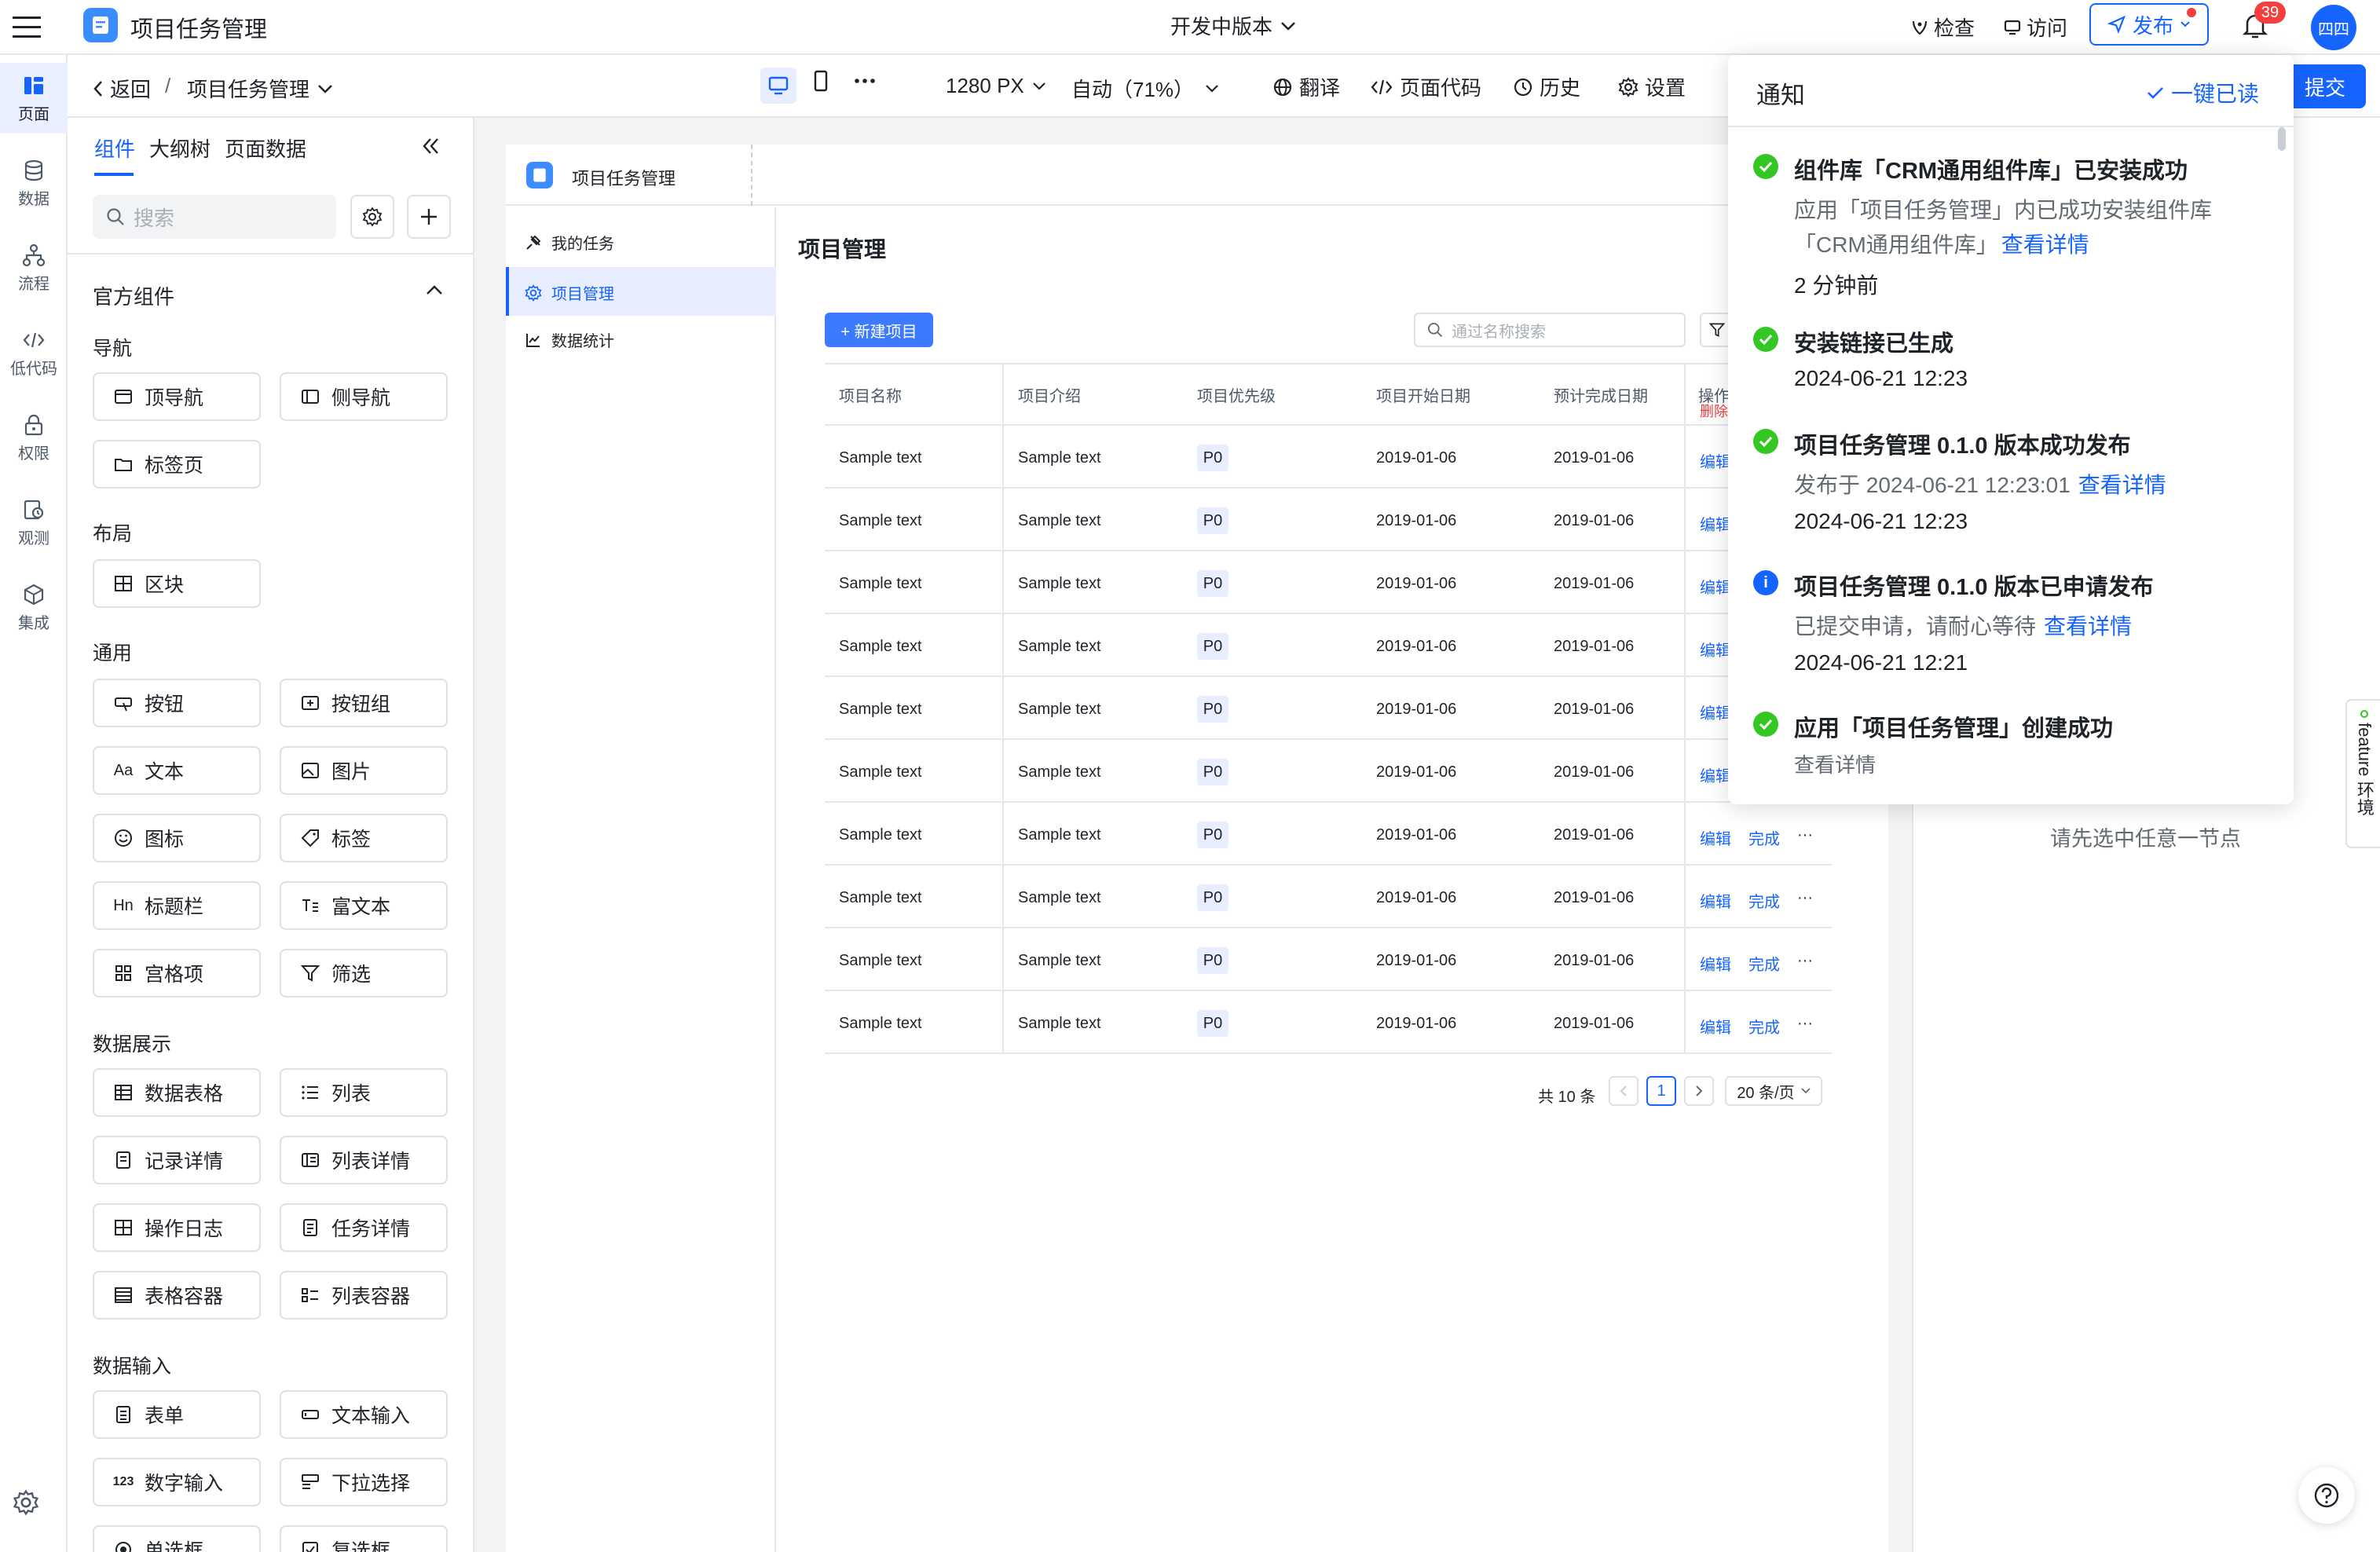 The width and height of the screenshot is (2380, 1552). What do you see at coordinates (1306, 86) in the screenshot?
I see `translate-button: 翻译` at bounding box center [1306, 86].